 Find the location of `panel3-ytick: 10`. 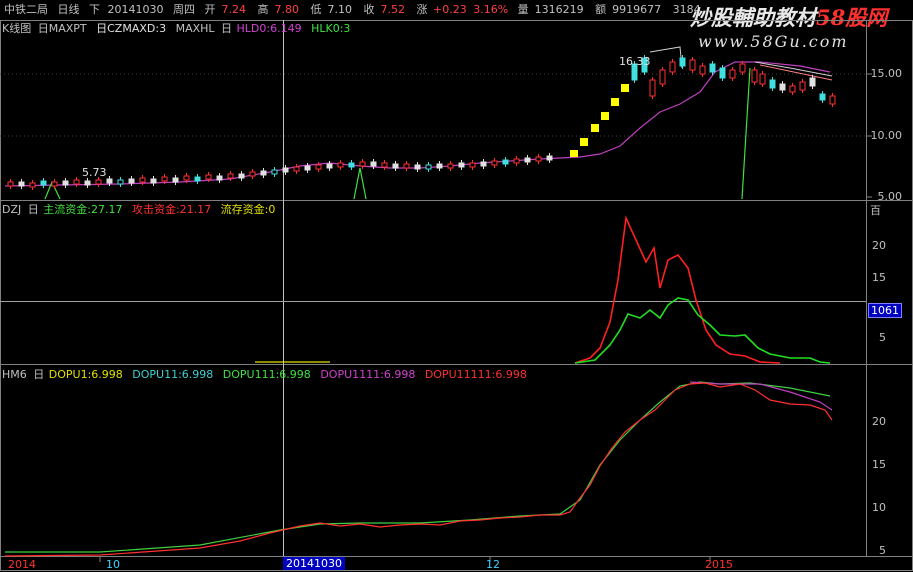

panel3-ytick: 10 is located at coordinates (879, 507).